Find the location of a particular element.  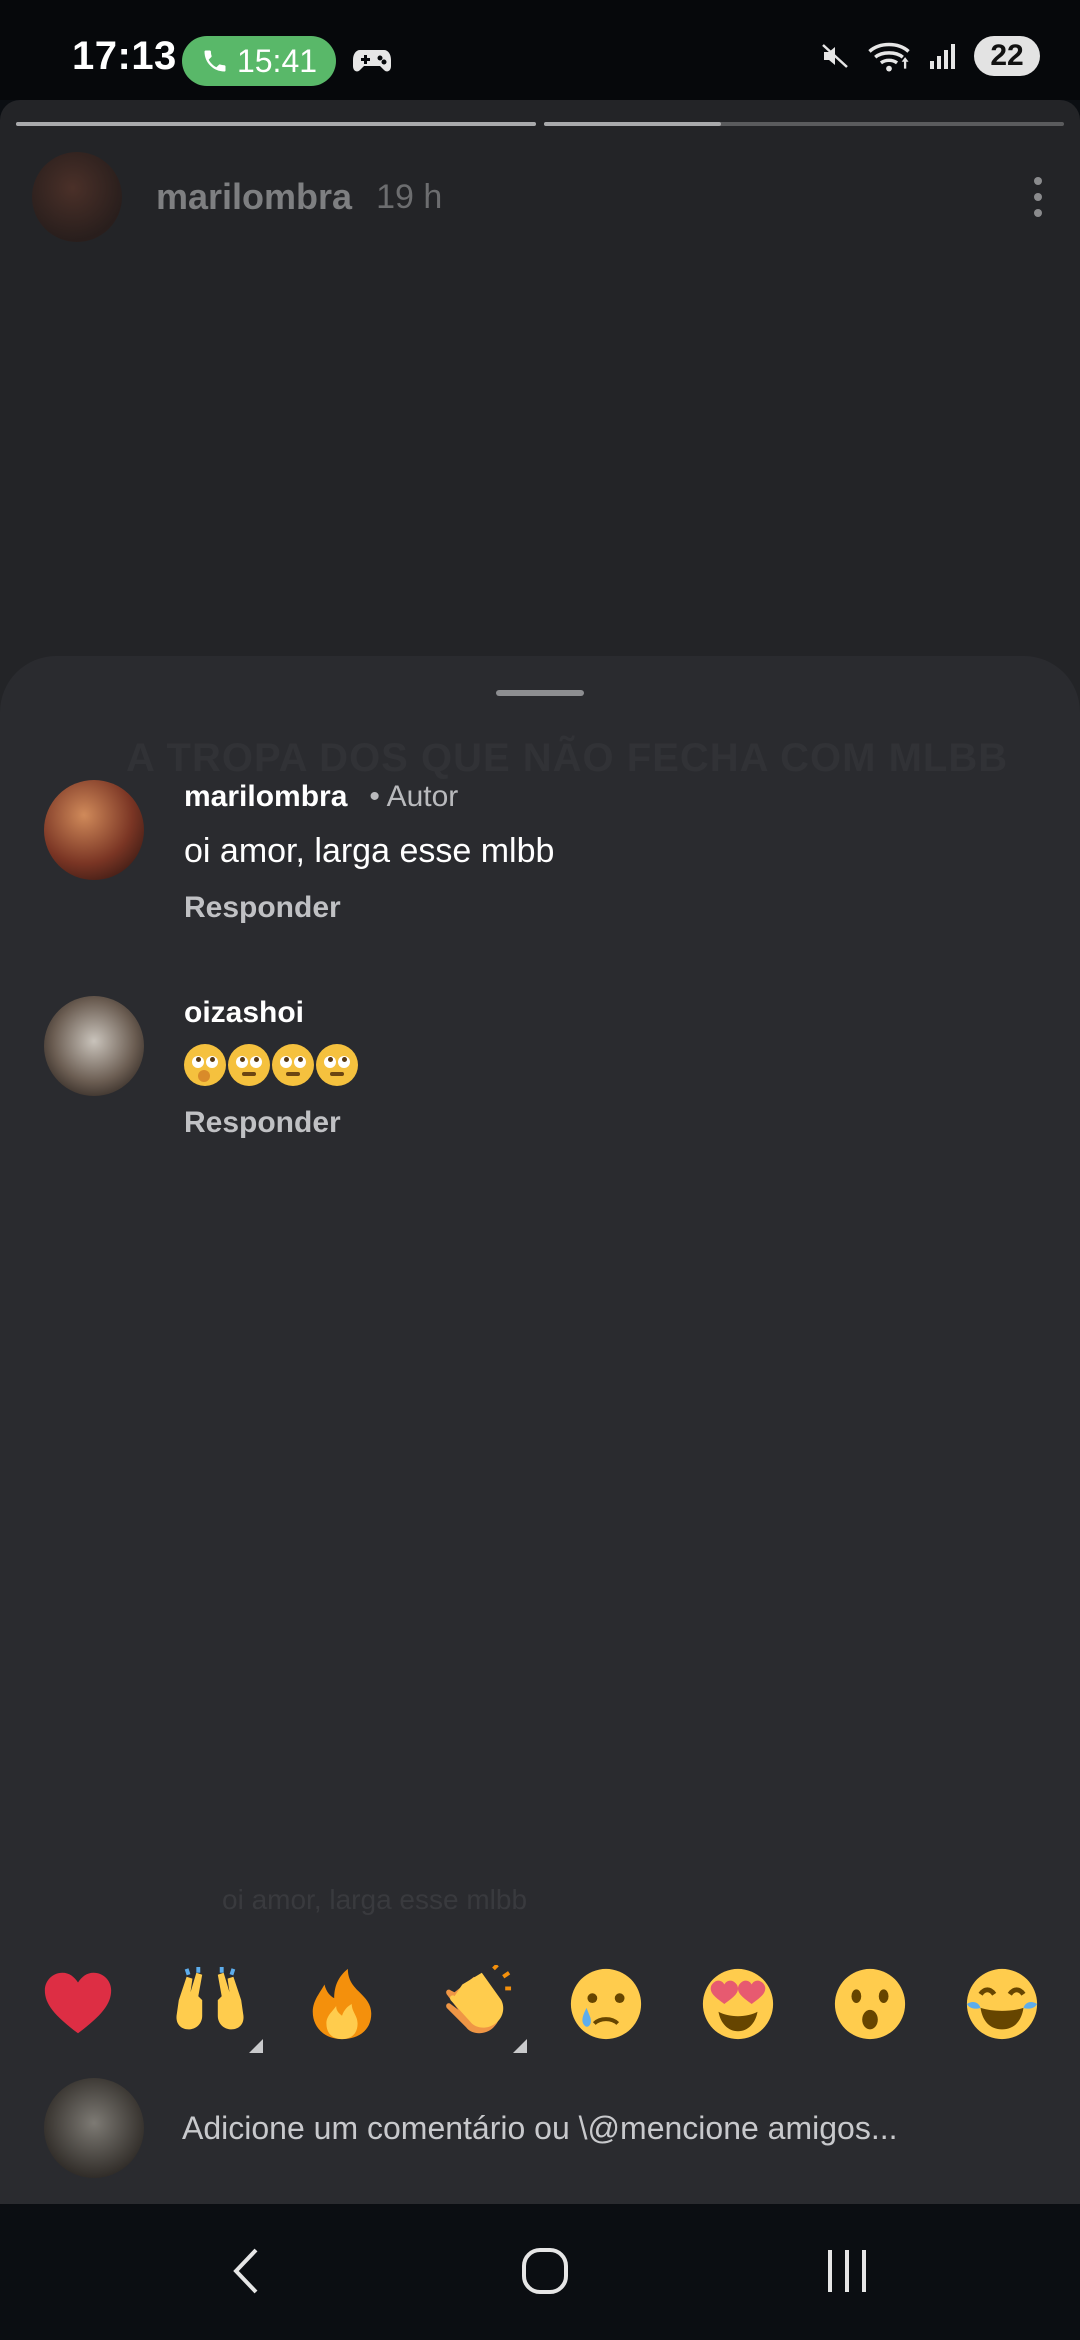

back-icon is located at coordinates (247, 2271).